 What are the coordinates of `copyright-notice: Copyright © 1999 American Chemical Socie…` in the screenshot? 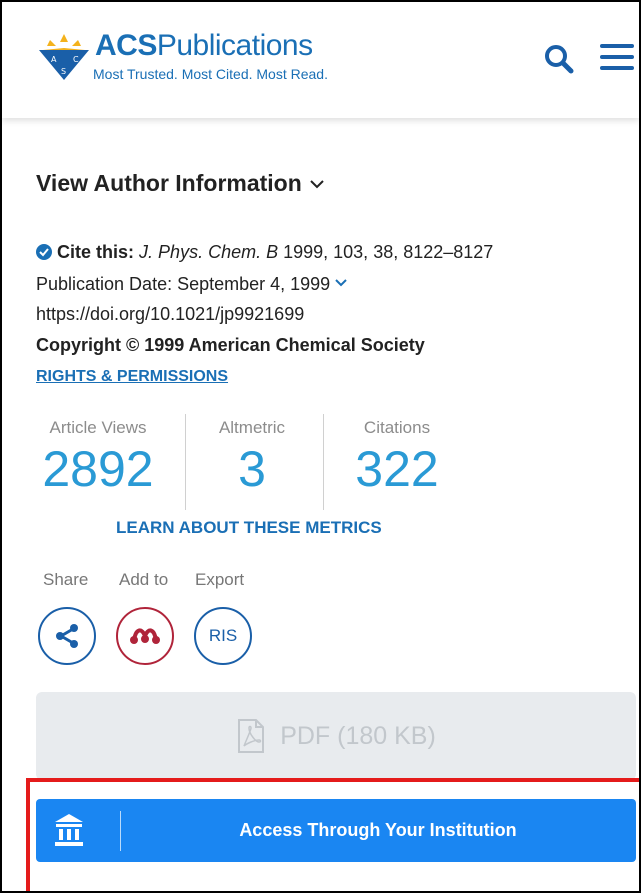 It's located at (230, 345).